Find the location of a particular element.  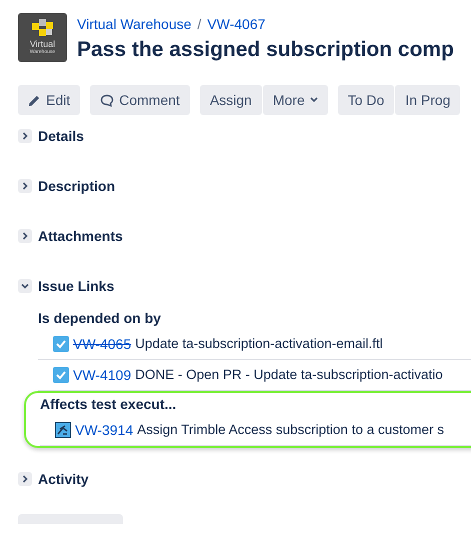

breadcrumb-link: VW-4067 is located at coordinates (236, 24).